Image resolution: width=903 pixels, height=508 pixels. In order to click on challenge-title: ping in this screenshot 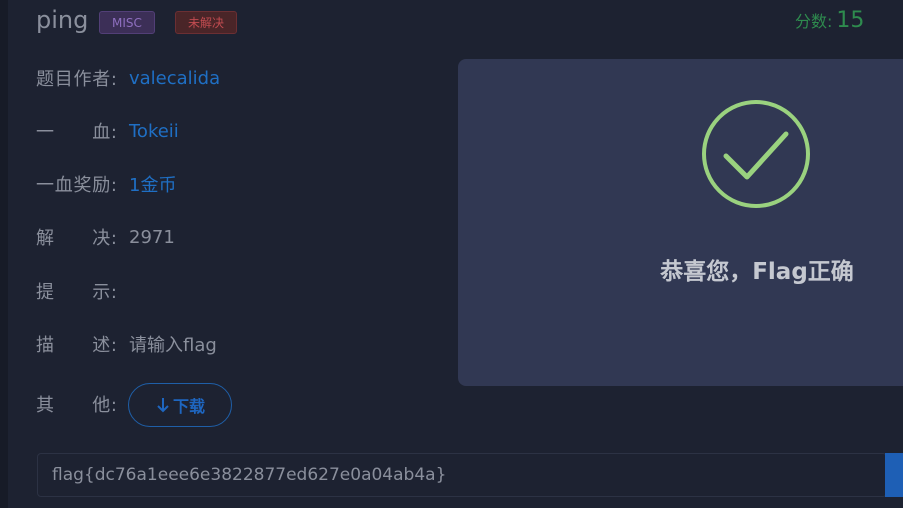, I will do `click(62, 20)`.